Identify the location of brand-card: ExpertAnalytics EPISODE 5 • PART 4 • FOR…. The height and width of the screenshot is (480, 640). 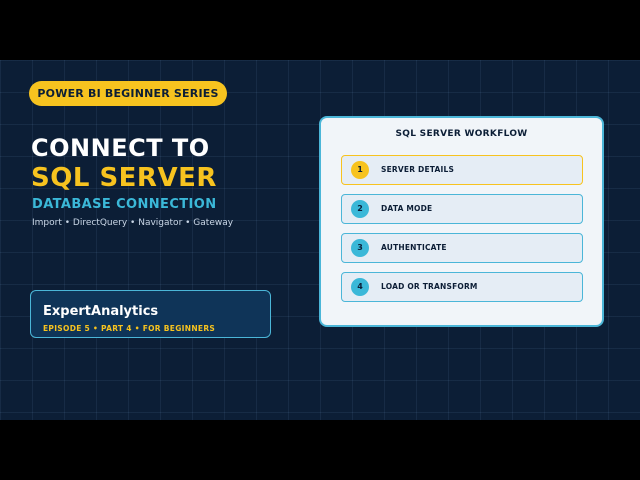
(150, 314).